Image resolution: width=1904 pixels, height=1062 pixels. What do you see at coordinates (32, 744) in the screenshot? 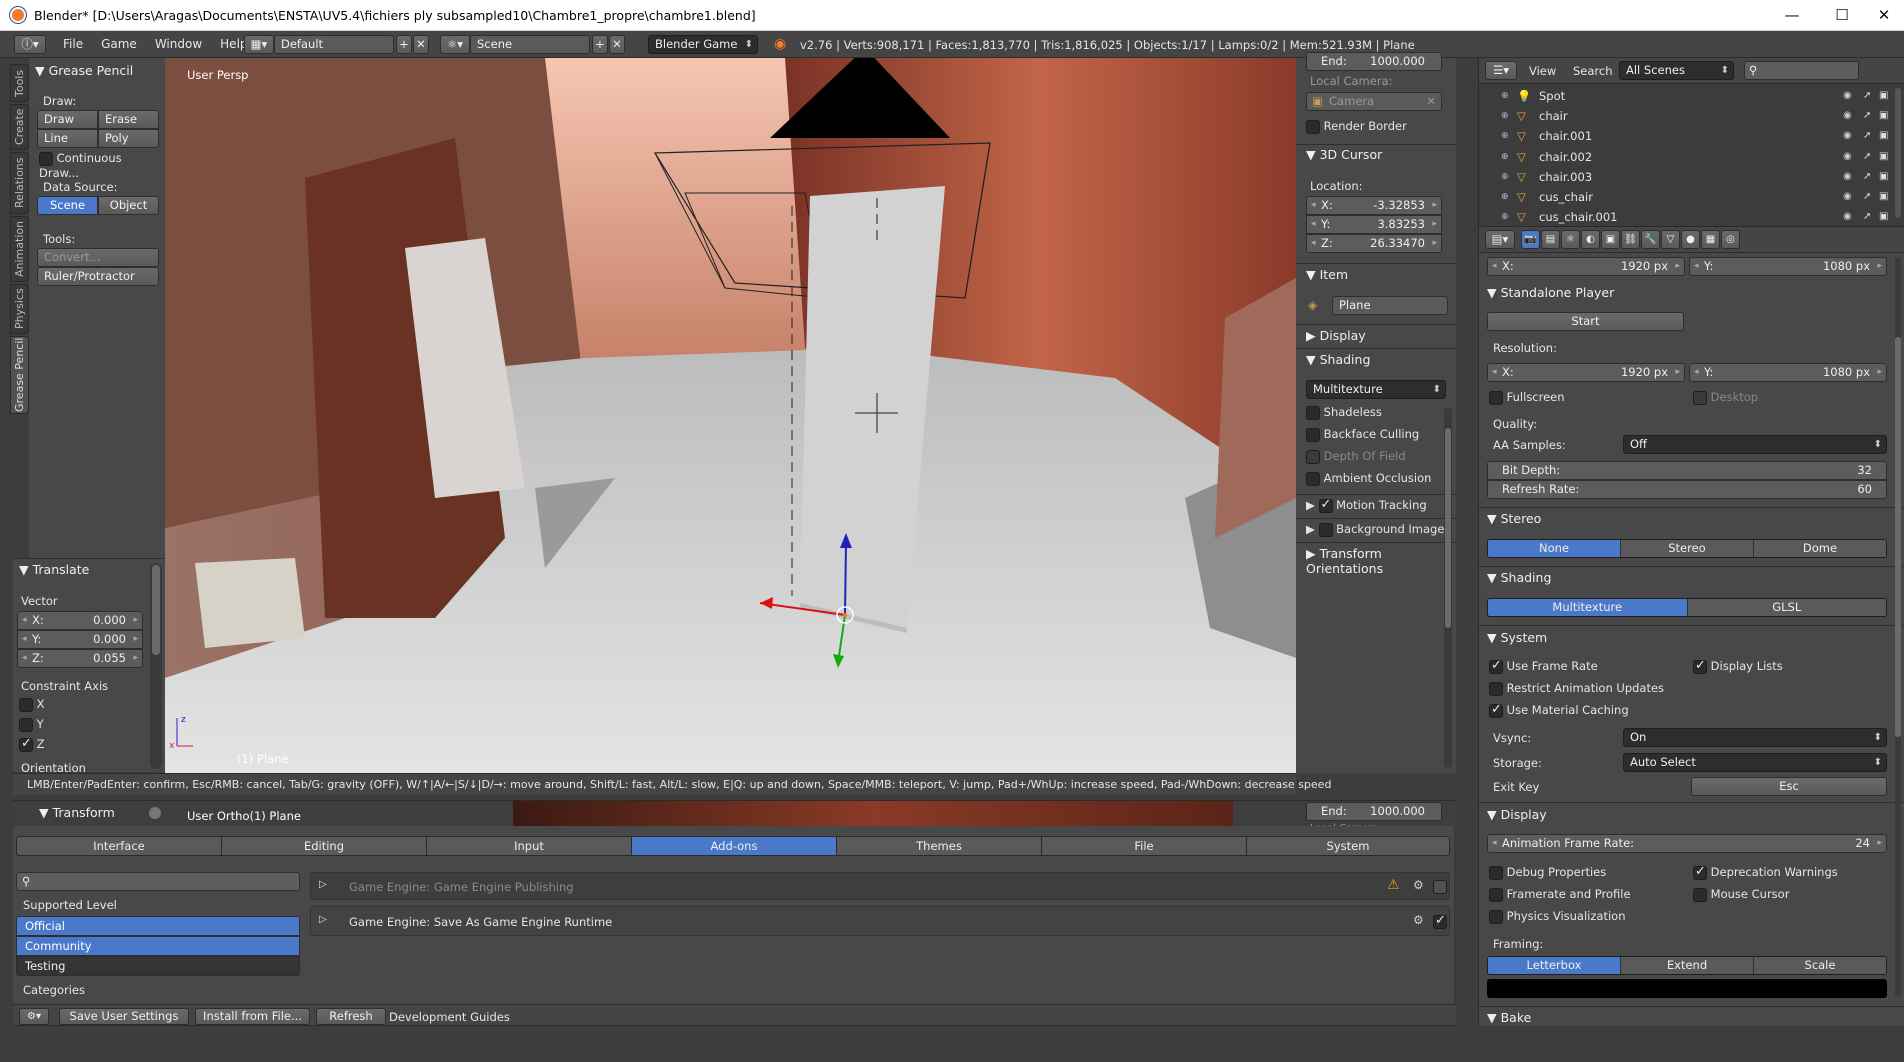
I see `constraint-z-row: Z` at bounding box center [32, 744].